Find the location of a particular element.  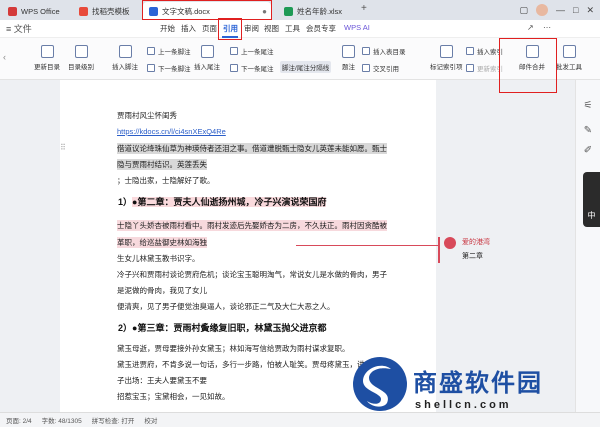

menu-member: 会员专享 is located at coordinates (321, 28).